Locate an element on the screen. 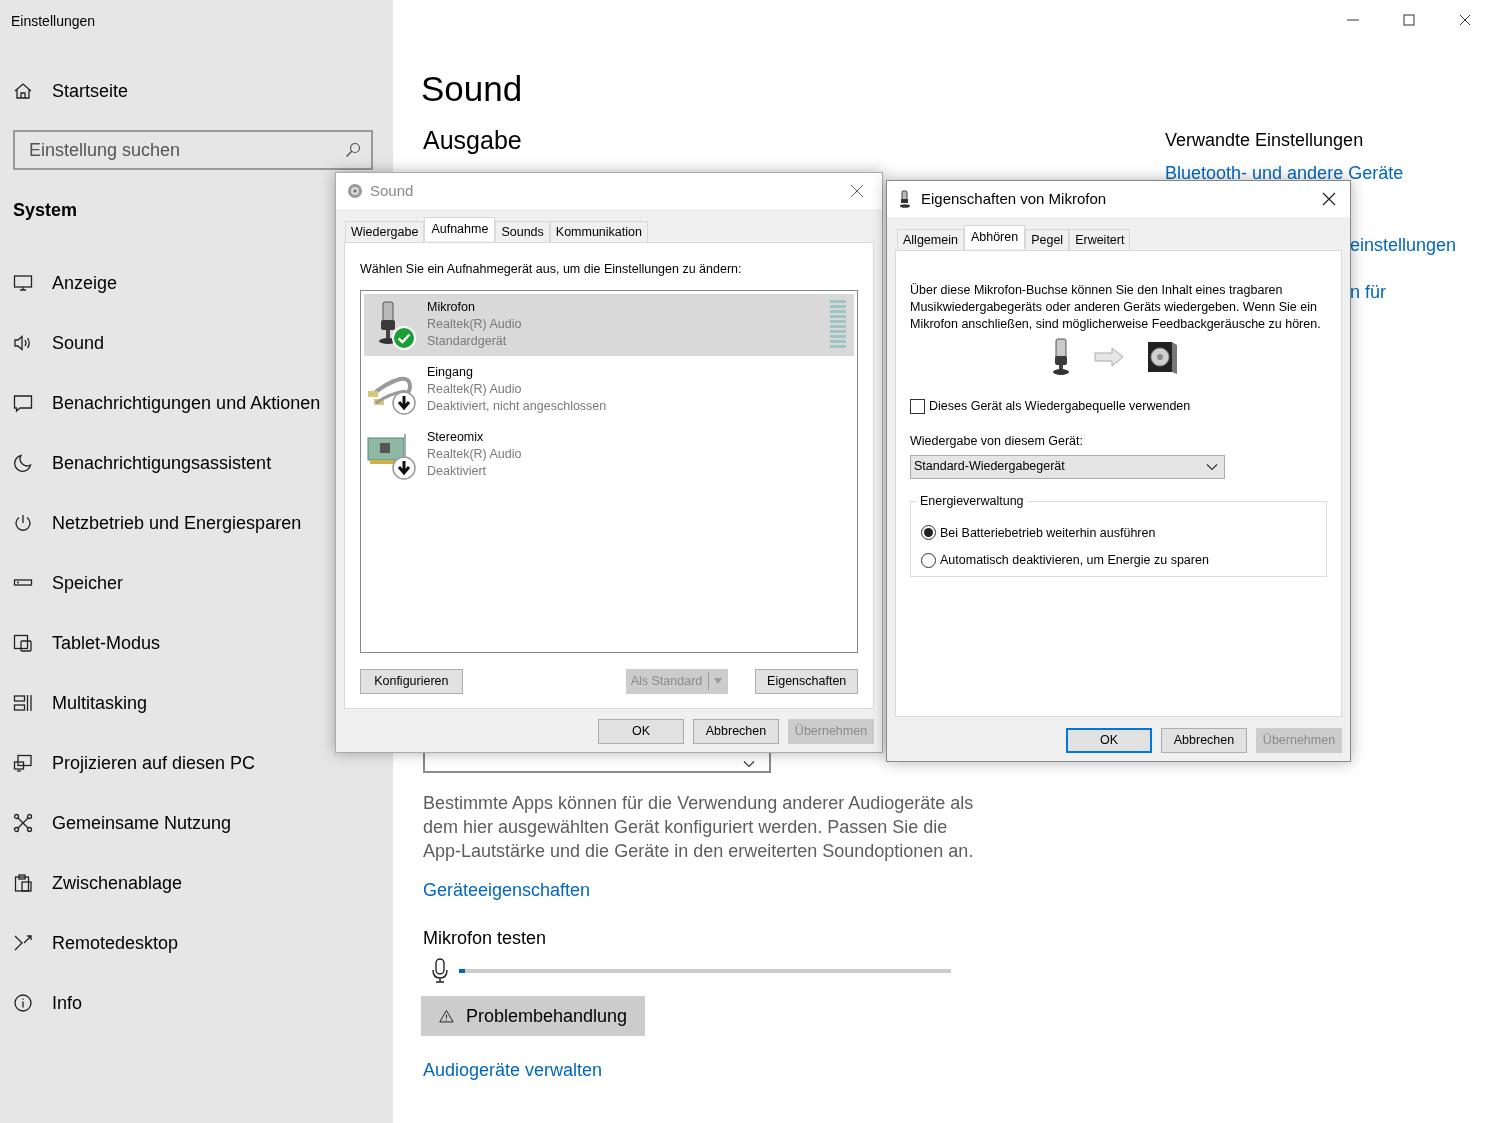 This screenshot has height=1123, width=1490. sidebar-item: Startseite is located at coordinates (90, 91).